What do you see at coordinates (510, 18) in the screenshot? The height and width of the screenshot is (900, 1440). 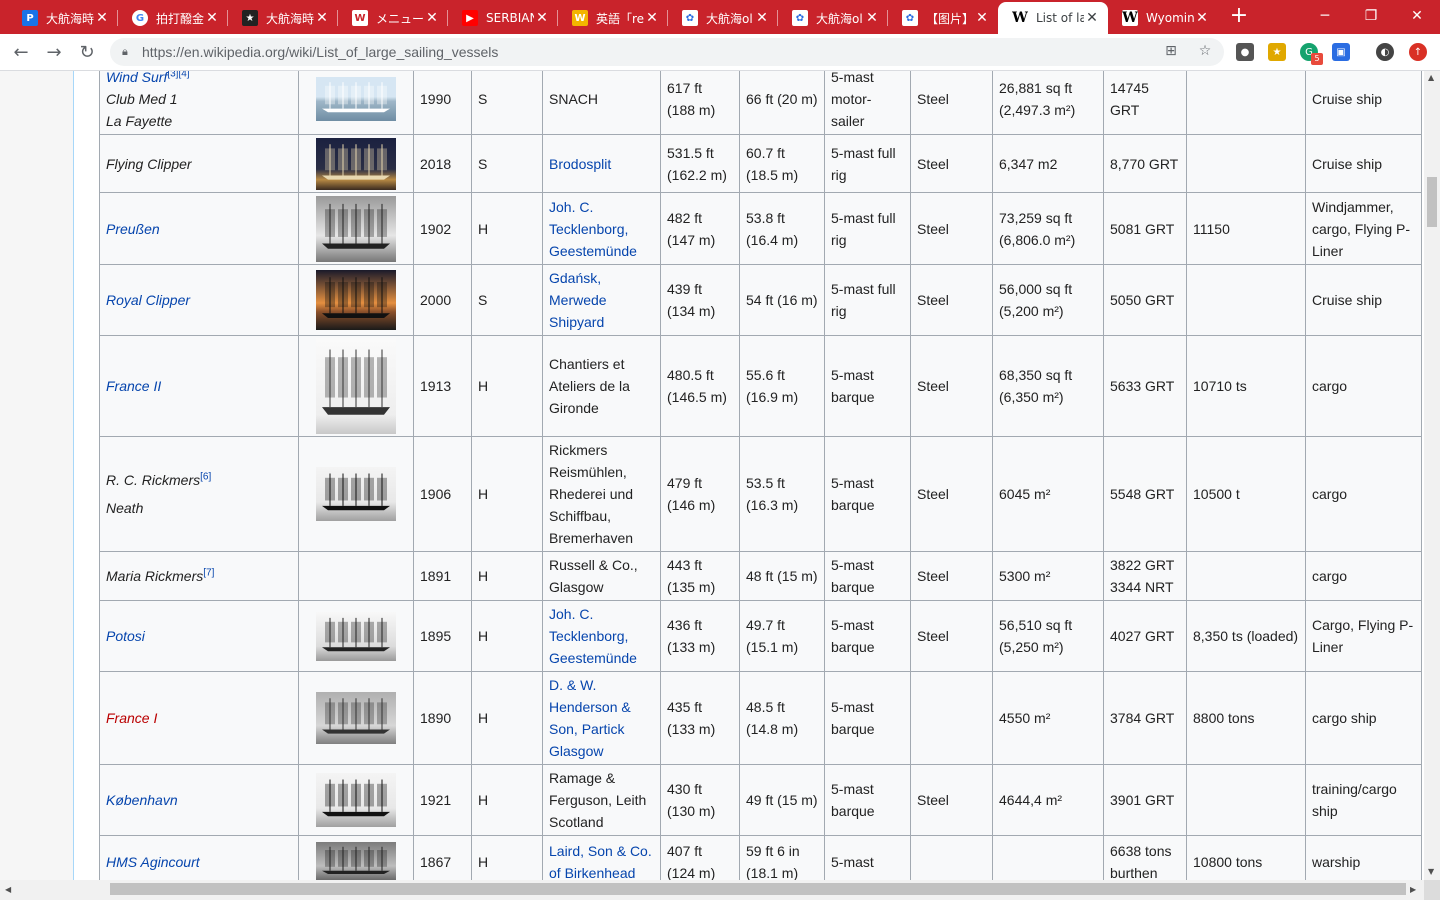 I see `tab-title: SERBIAN` at bounding box center [510, 18].